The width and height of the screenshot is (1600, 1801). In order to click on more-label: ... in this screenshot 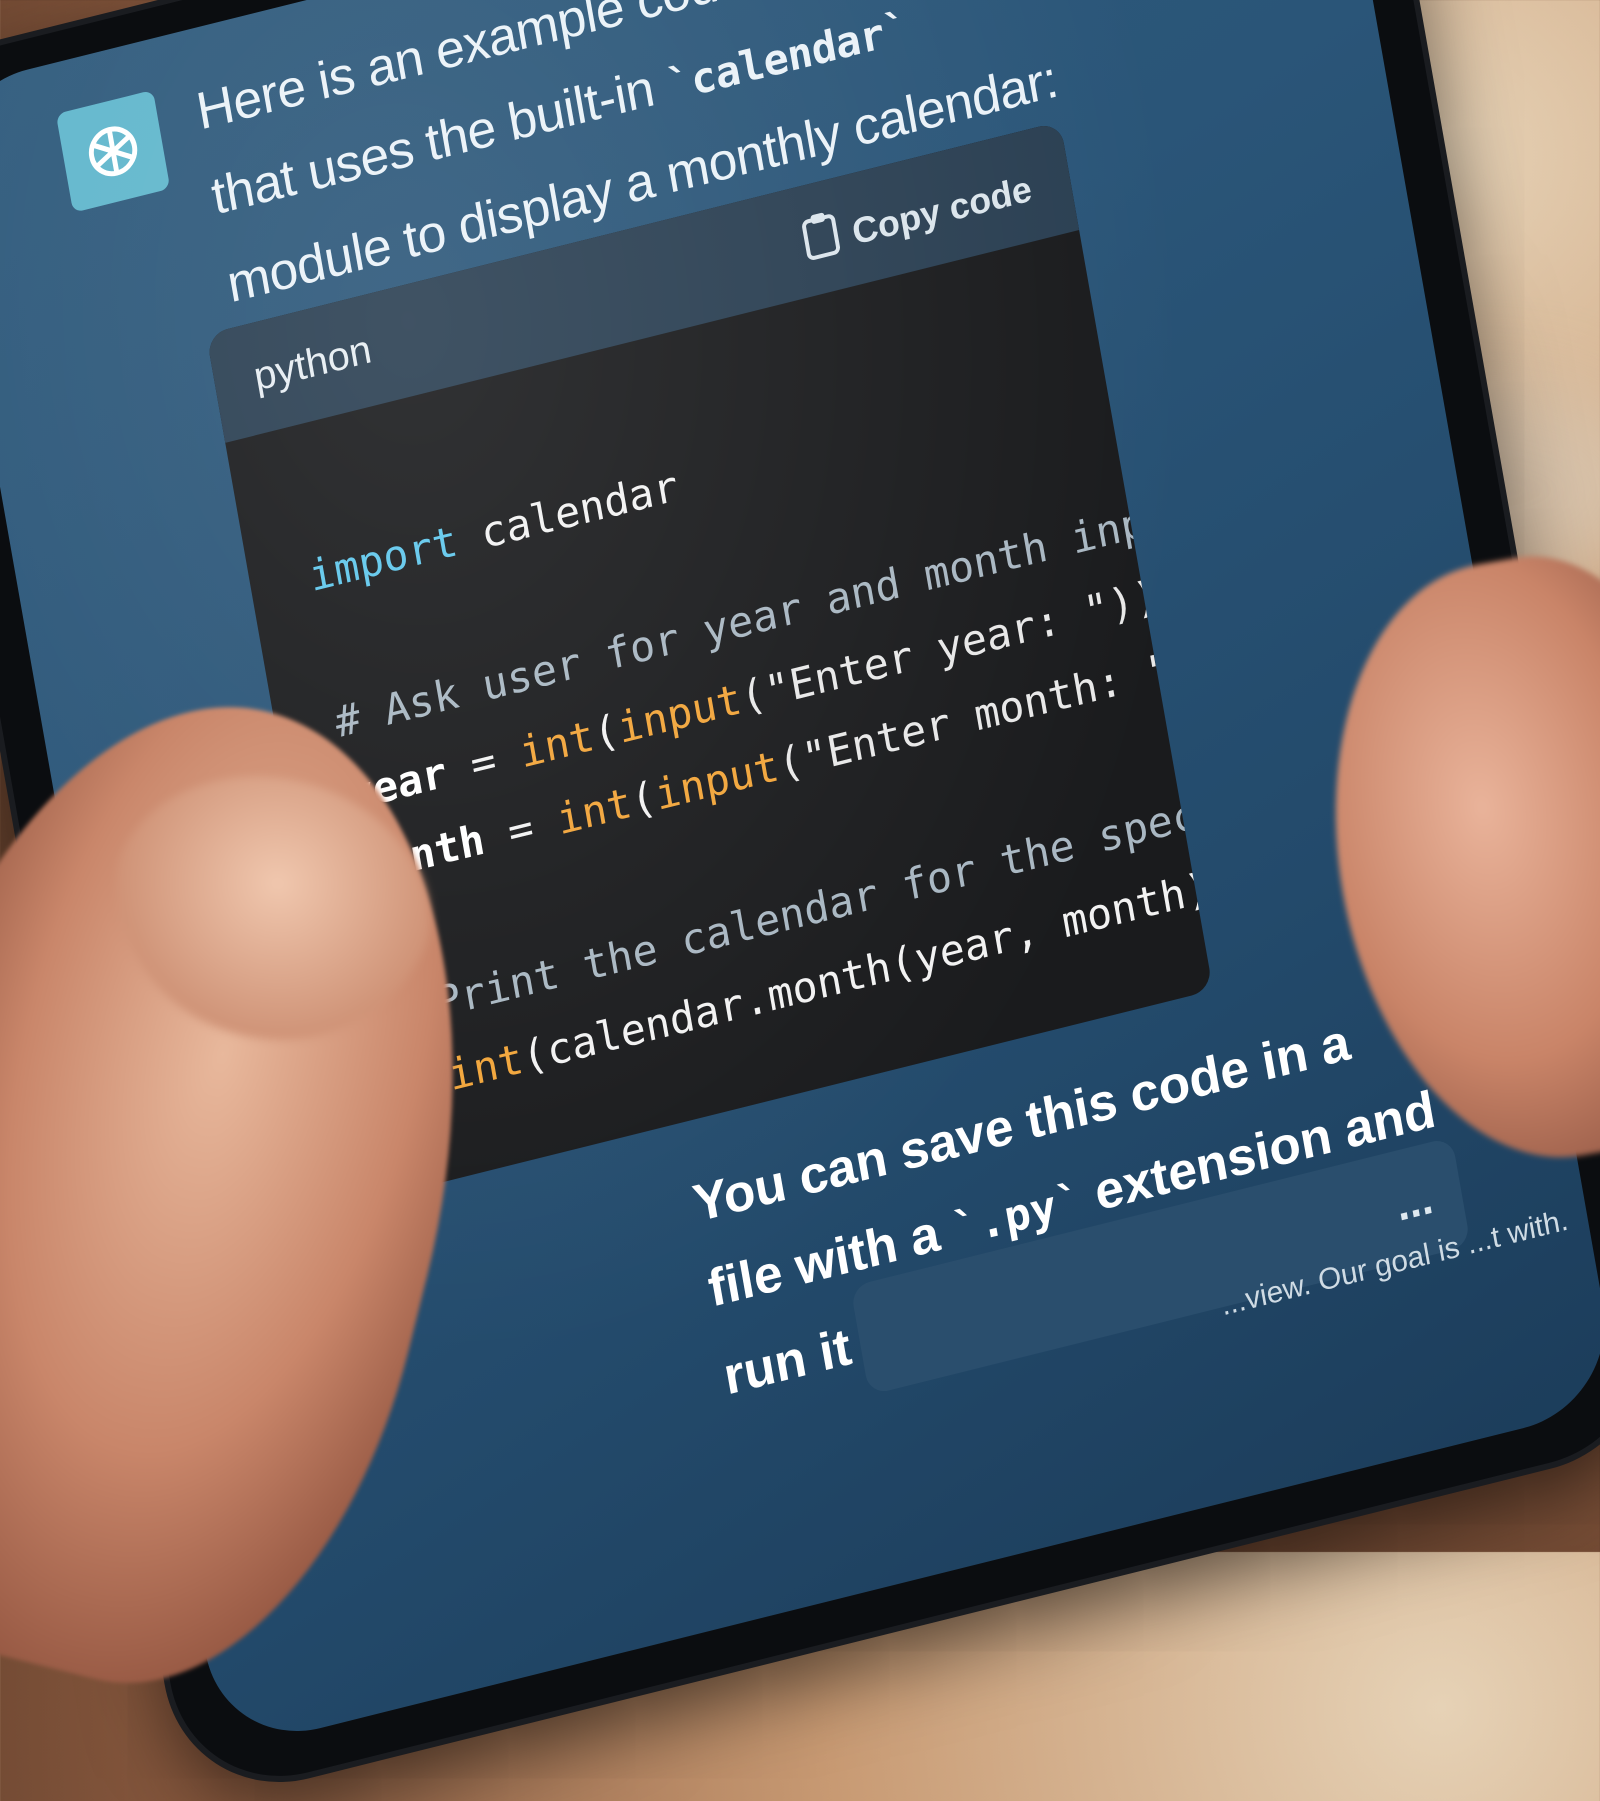, I will do `click(1414, 1202)`.